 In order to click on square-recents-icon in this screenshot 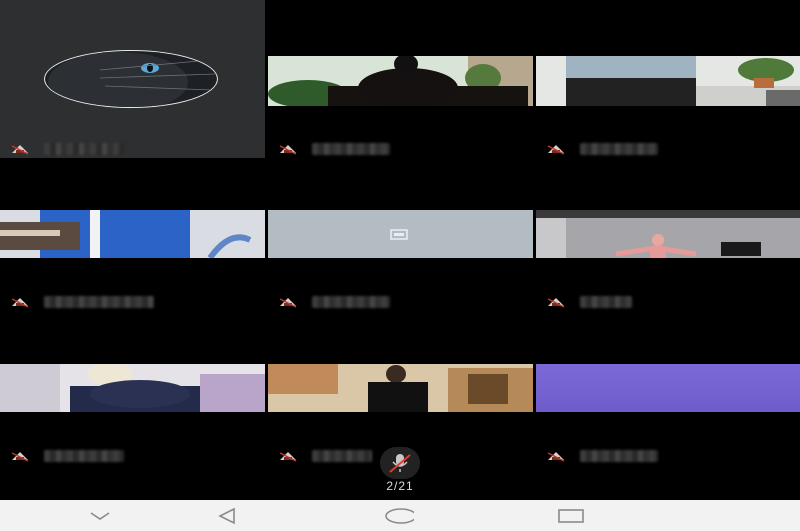, I will do `click(571, 516)`.